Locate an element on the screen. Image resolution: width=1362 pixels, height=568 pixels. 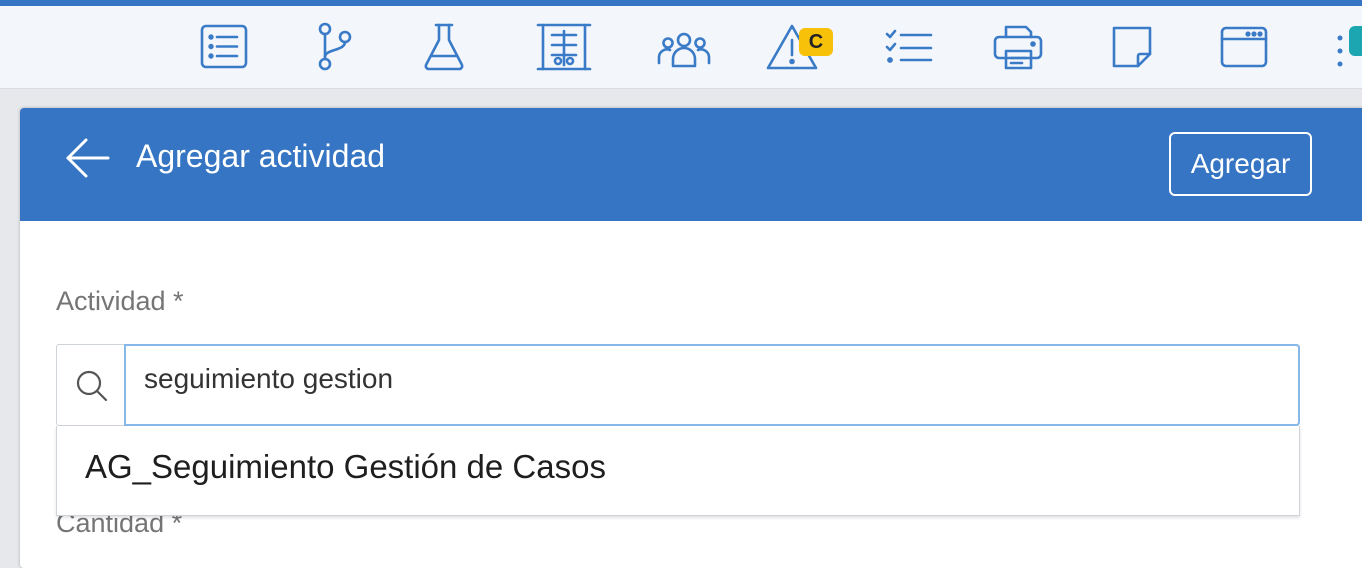
branch-icon is located at coordinates (334, 47).